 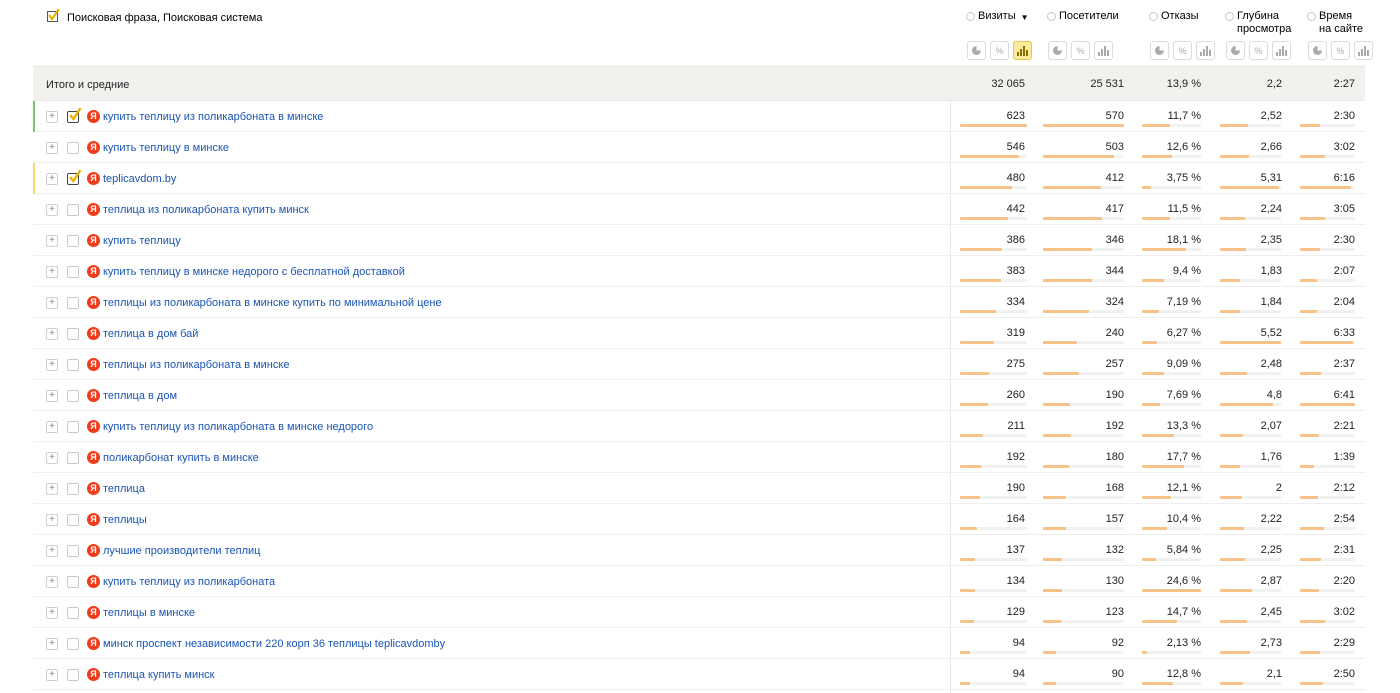 I want to click on search-phrase-link: лучшие производители теплиц, so click(x=181, y=551).